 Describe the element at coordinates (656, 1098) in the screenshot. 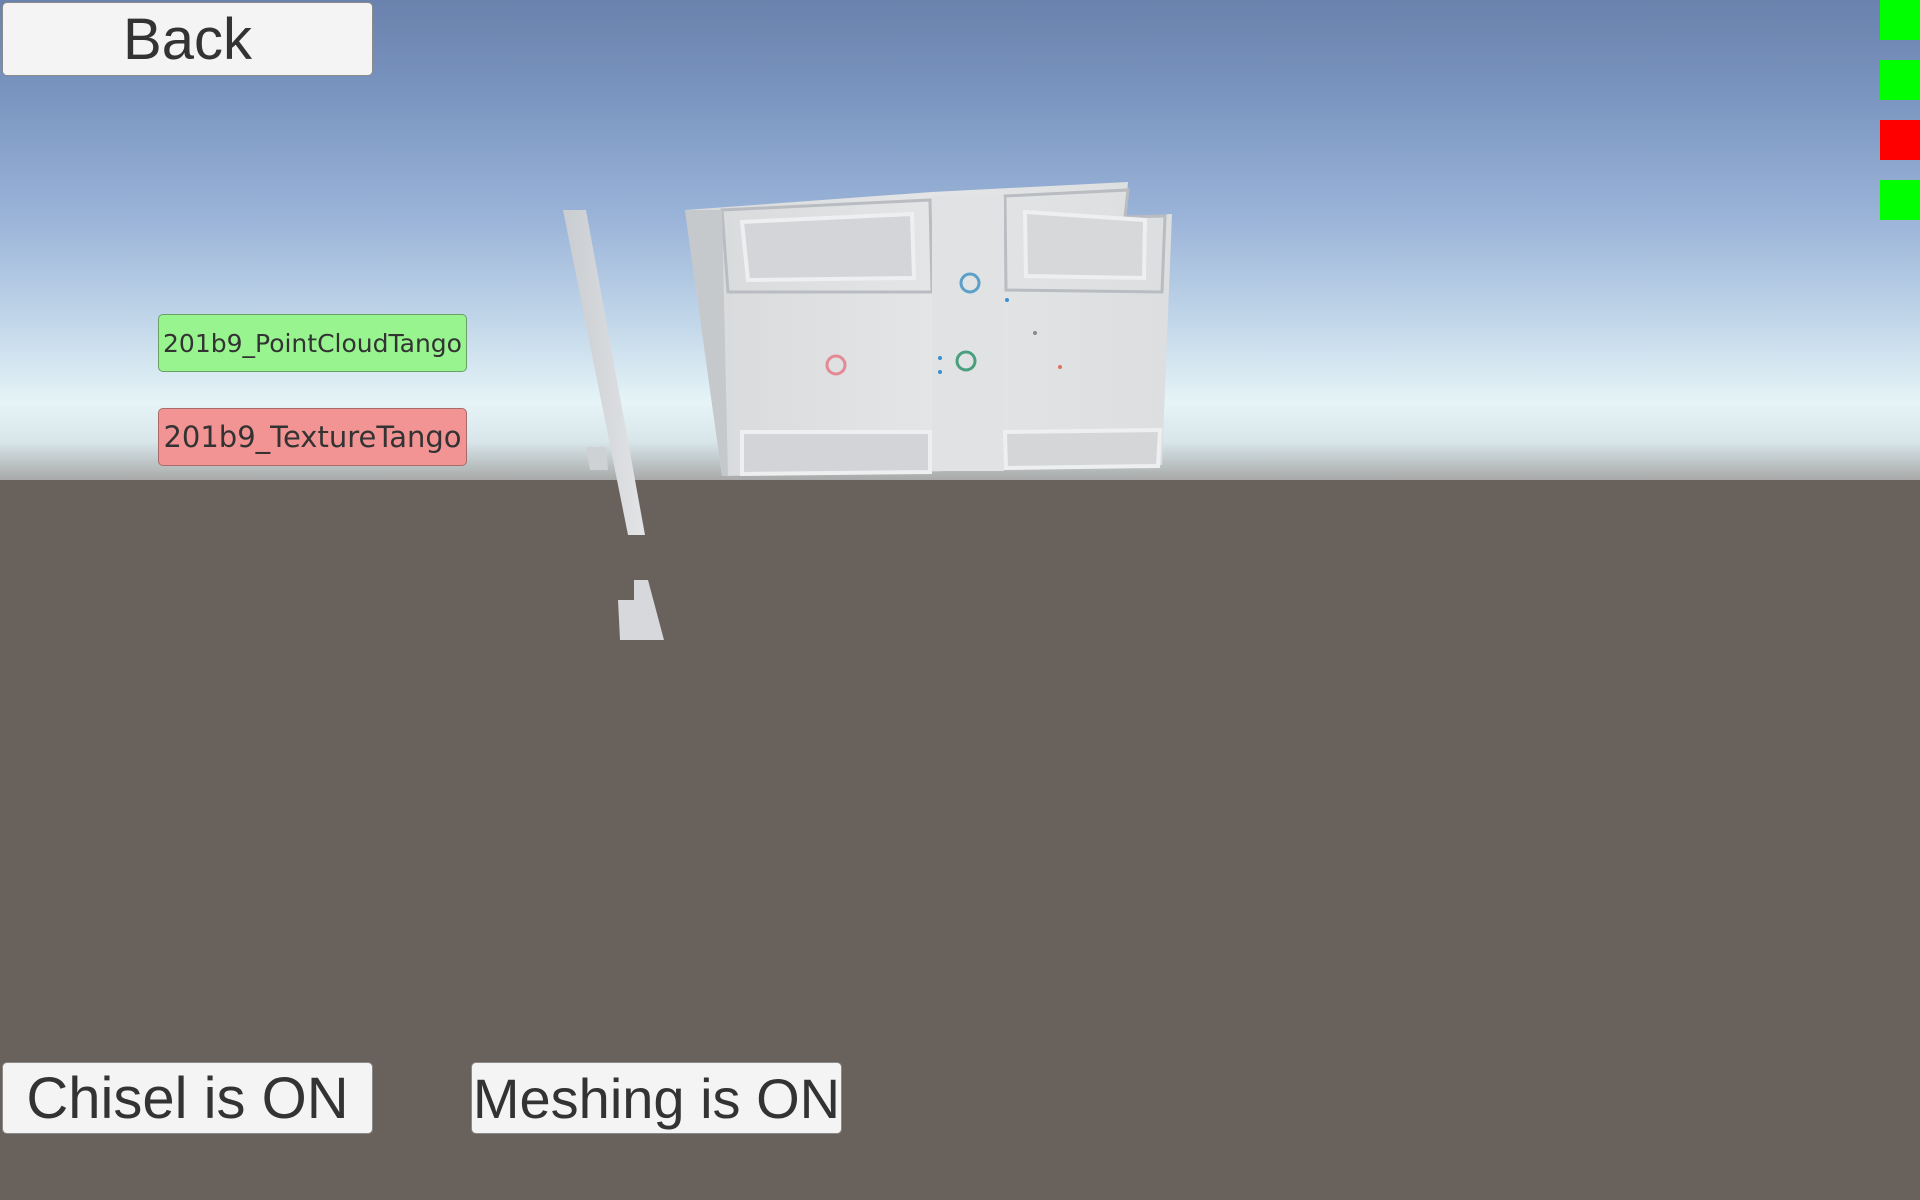

I see `meshing-toggle-button: Meshing is ON` at that location.